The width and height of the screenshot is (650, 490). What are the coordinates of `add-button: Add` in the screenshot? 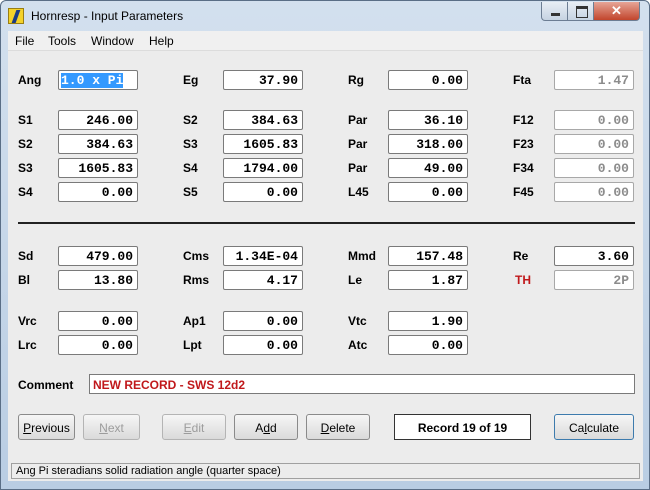 It's located at (266, 427).